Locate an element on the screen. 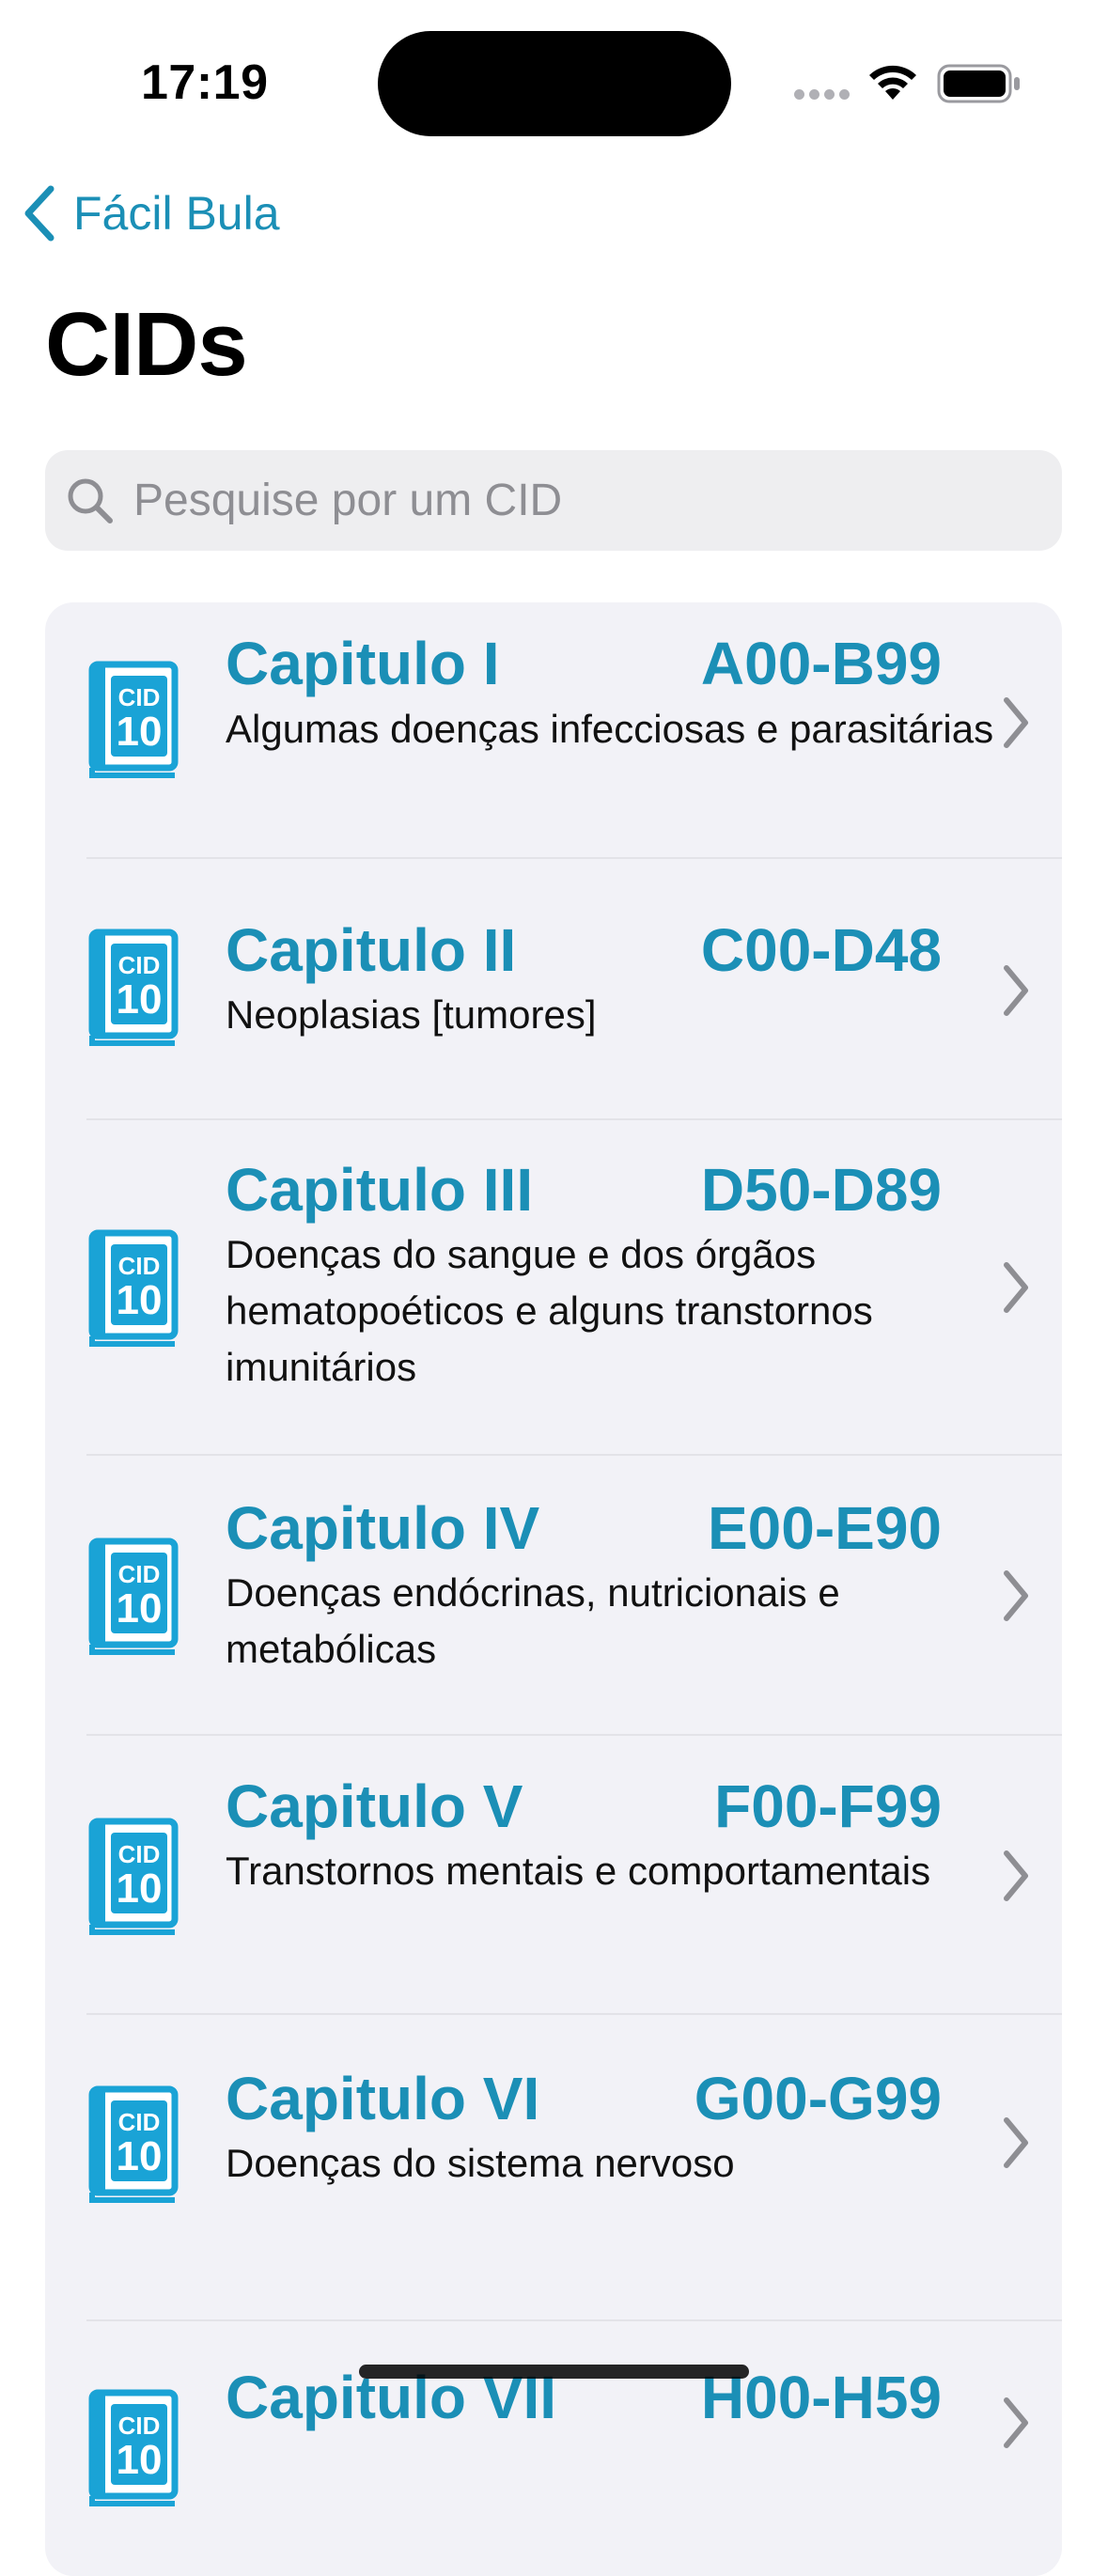 The width and height of the screenshot is (1108, 2576). chevron-left-icon is located at coordinates (39, 213).